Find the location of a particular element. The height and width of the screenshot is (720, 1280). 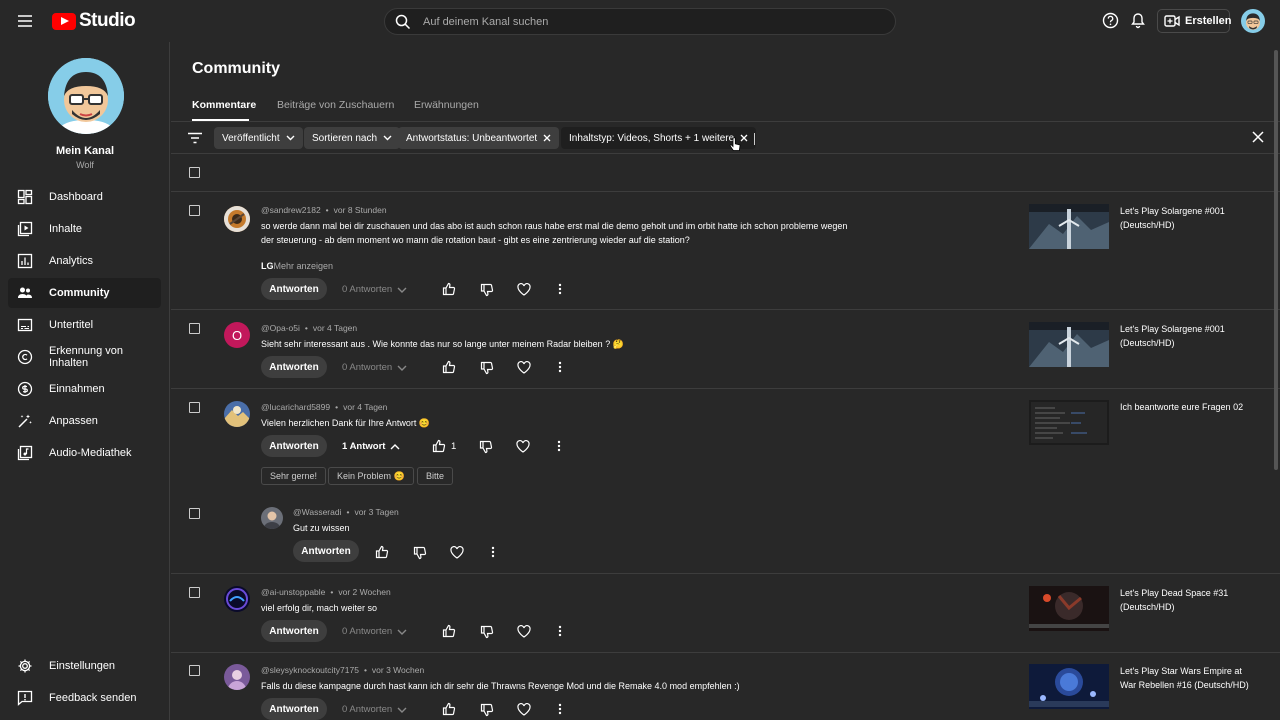

comment-author: @Opa-o5i is located at coordinates (280, 328).